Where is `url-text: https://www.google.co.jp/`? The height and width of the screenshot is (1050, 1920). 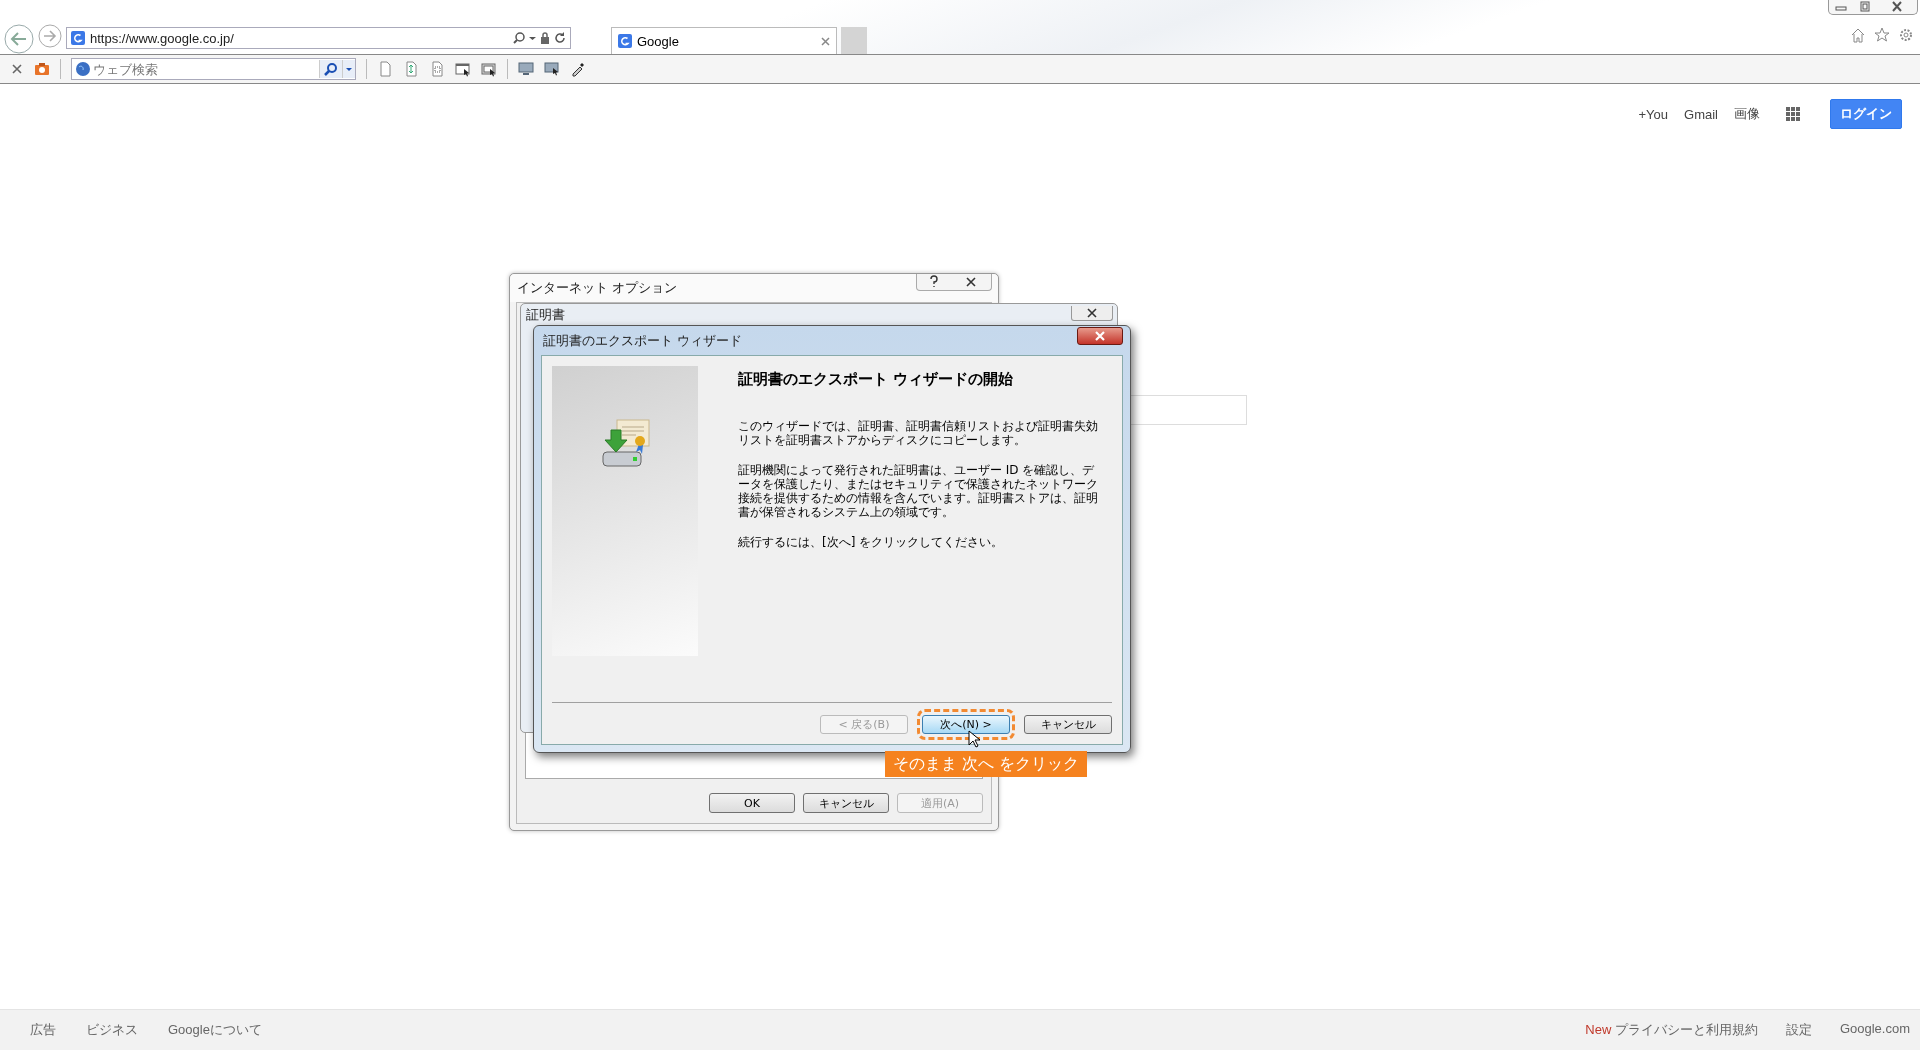
url-text: https://www.google.co.jp/ is located at coordinates (162, 38).